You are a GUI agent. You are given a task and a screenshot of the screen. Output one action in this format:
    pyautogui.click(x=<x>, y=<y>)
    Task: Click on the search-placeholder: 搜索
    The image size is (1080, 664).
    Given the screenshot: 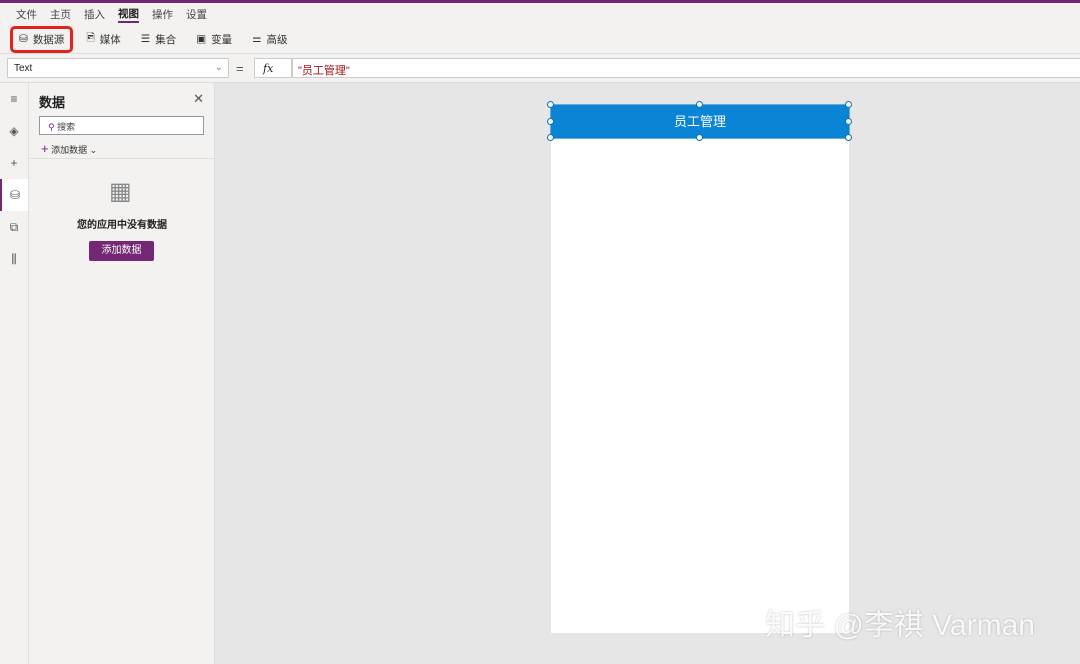 What is the action you would take?
    pyautogui.click(x=66, y=127)
    